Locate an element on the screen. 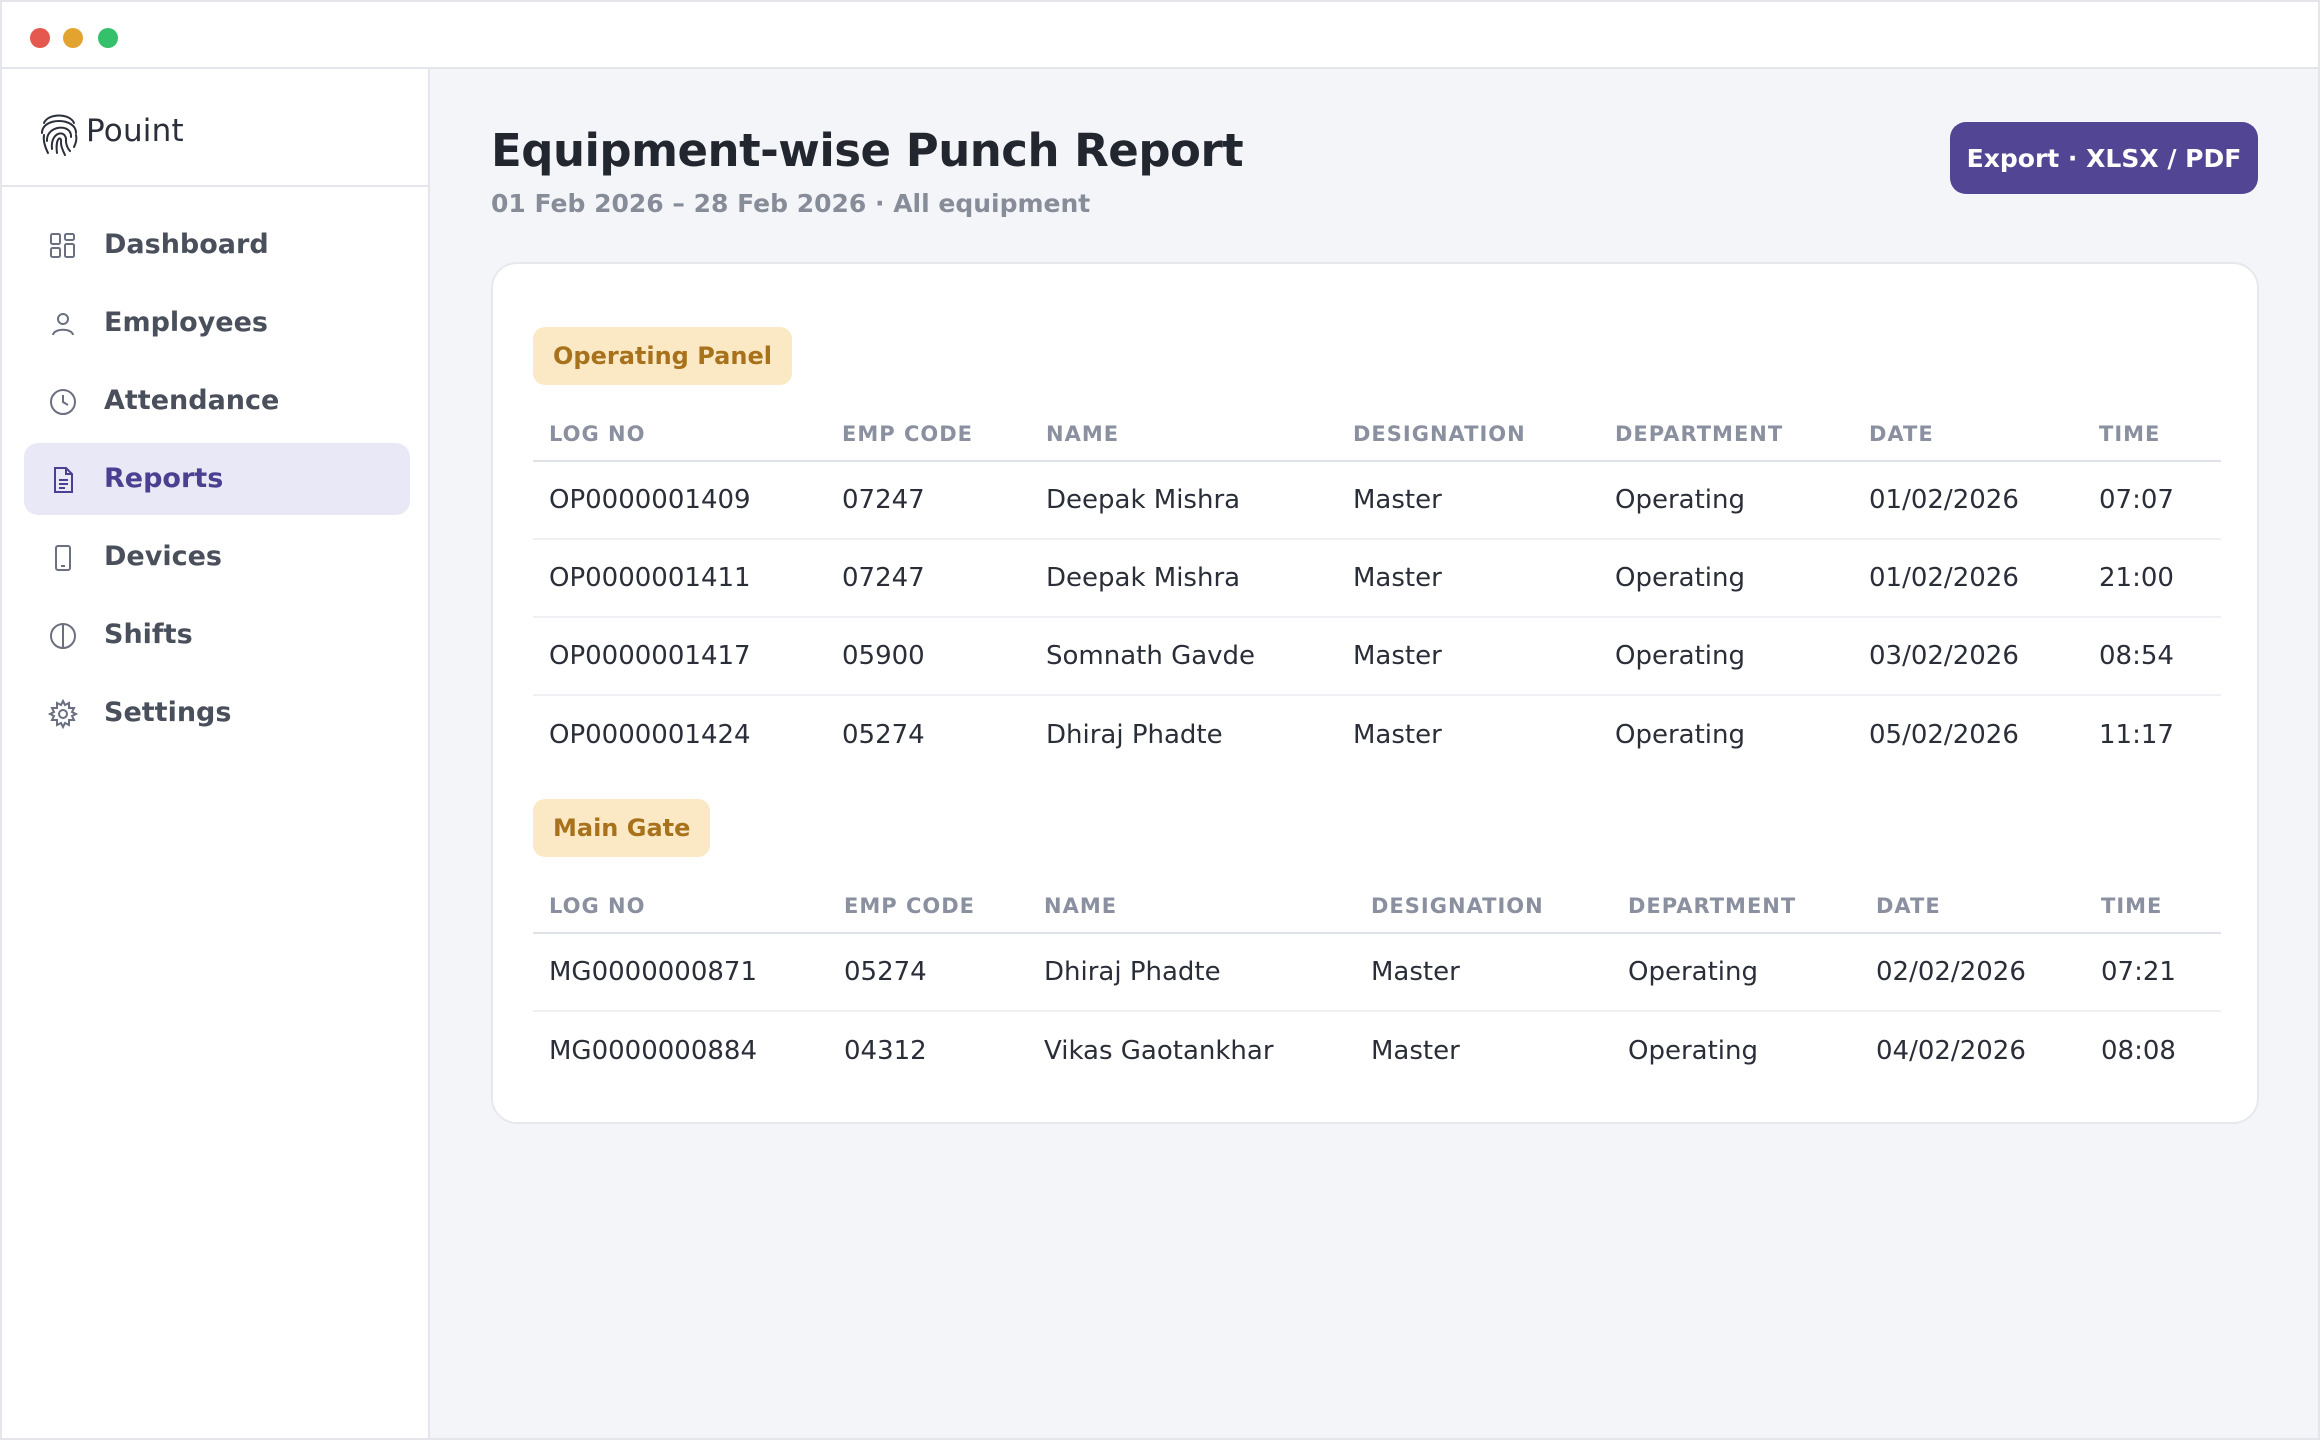 The height and width of the screenshot is (1440, 2320). cell-log-no: OP0000001424 is located at coordinates (650, 734).